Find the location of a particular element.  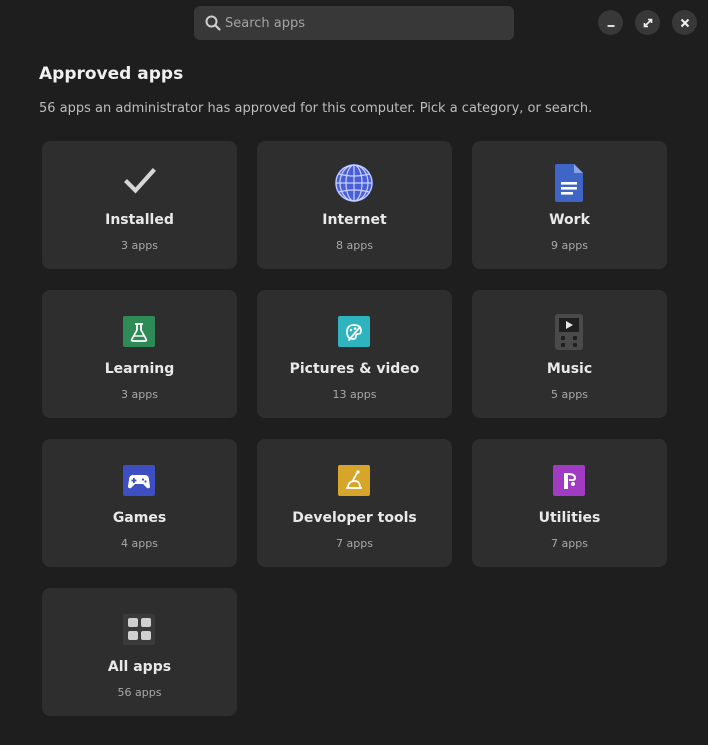

flask-icon is located at coordinates (139, 332).